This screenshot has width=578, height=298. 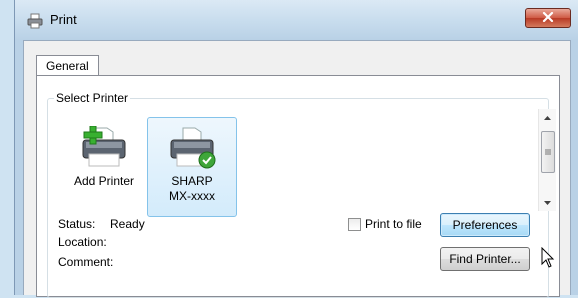 I want to click on print-to-file-label: Print to file, so click(x=393, y=224).